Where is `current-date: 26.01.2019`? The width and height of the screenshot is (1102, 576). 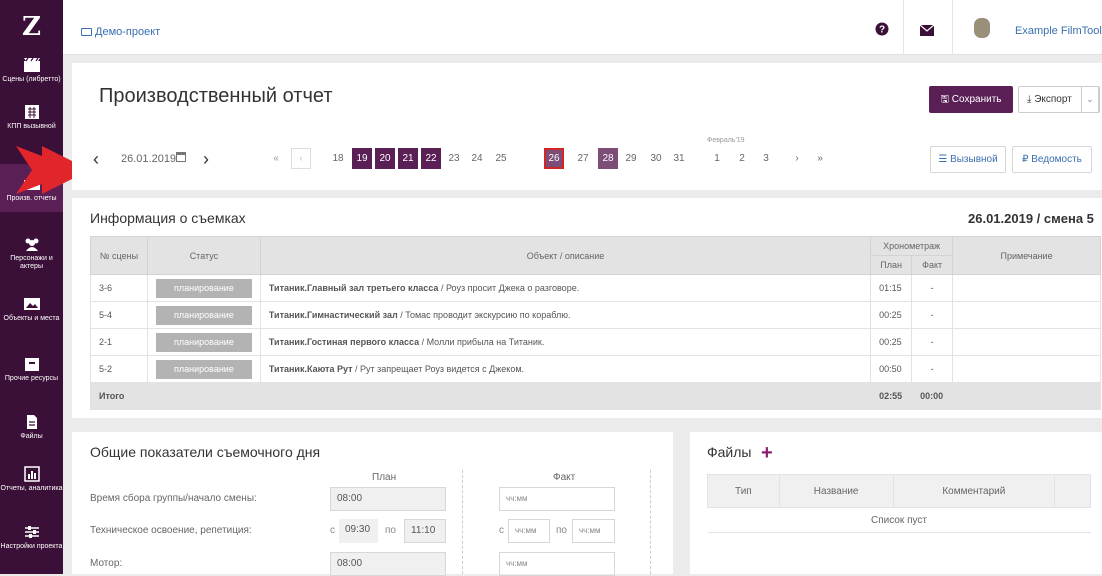 current-date: 26.01.2019 is located at coordinates (148, 159).